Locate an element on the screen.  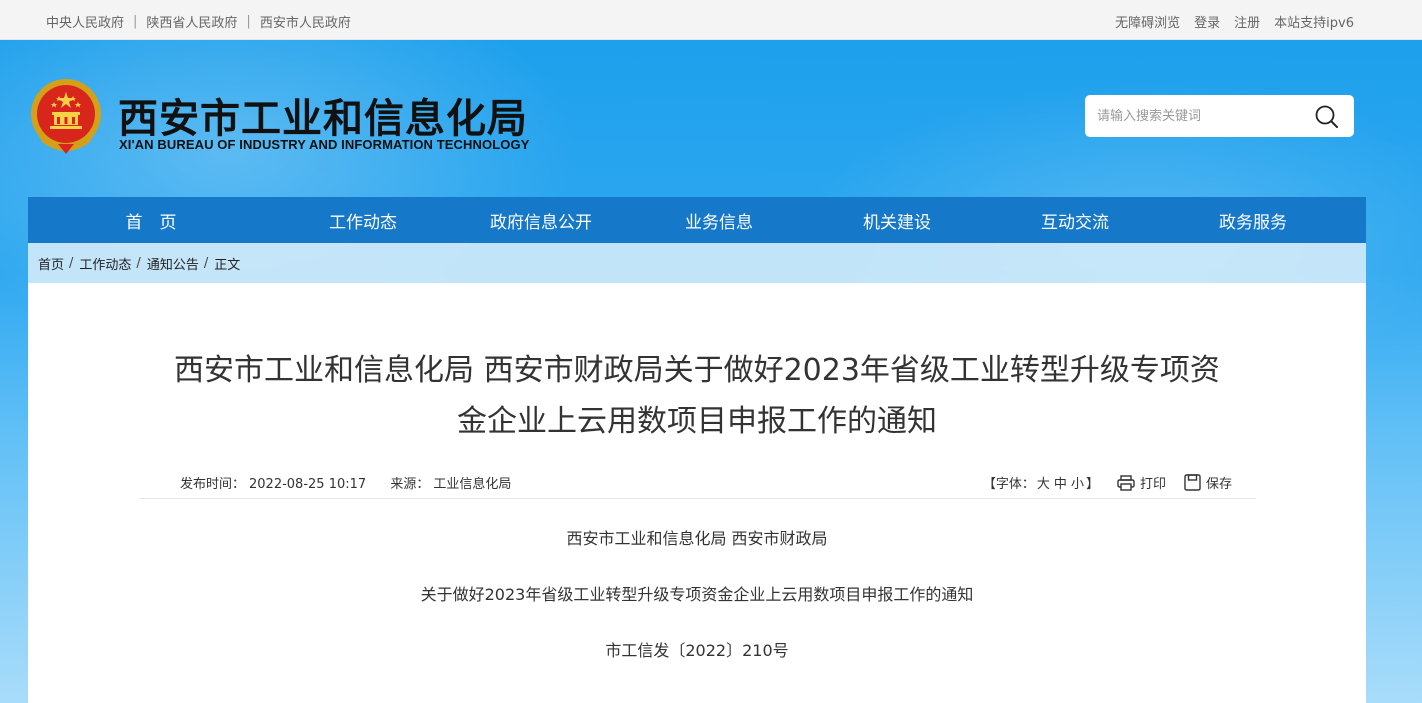
login-link: 登录 is located at coordinates (1207, 21).